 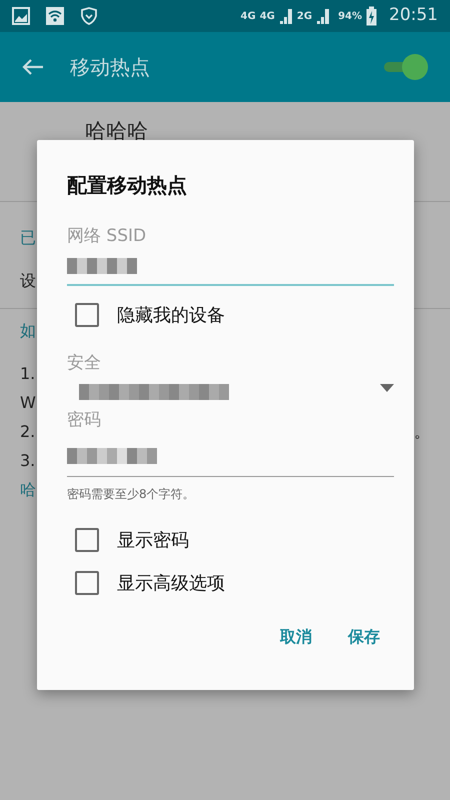 I want to click on dropdown-caret-icon, so click(x=387, y=388).